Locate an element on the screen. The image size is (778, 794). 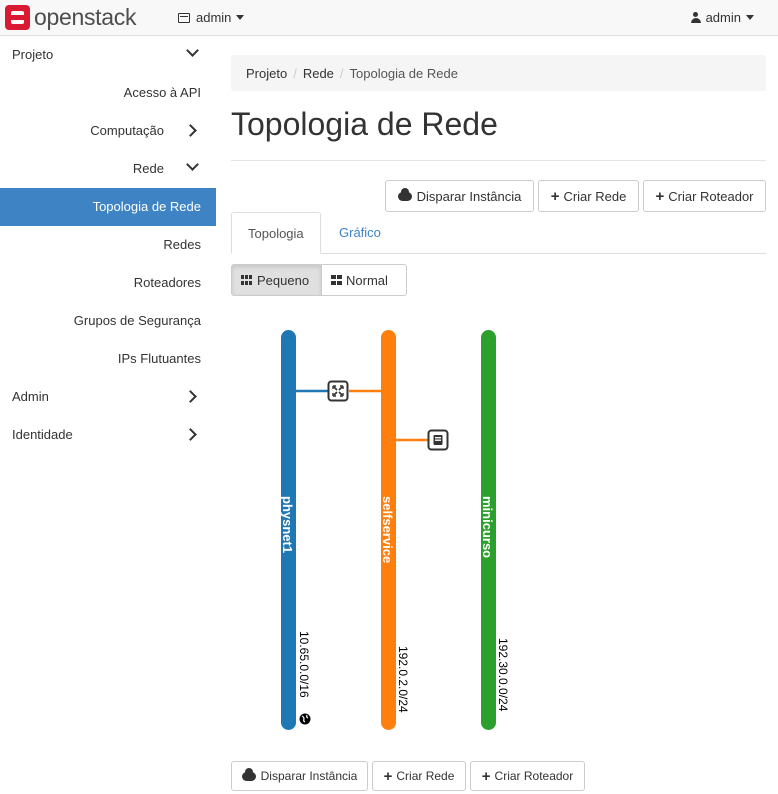
sidebar-item-label: Computação is located at coordinates (127, 130).